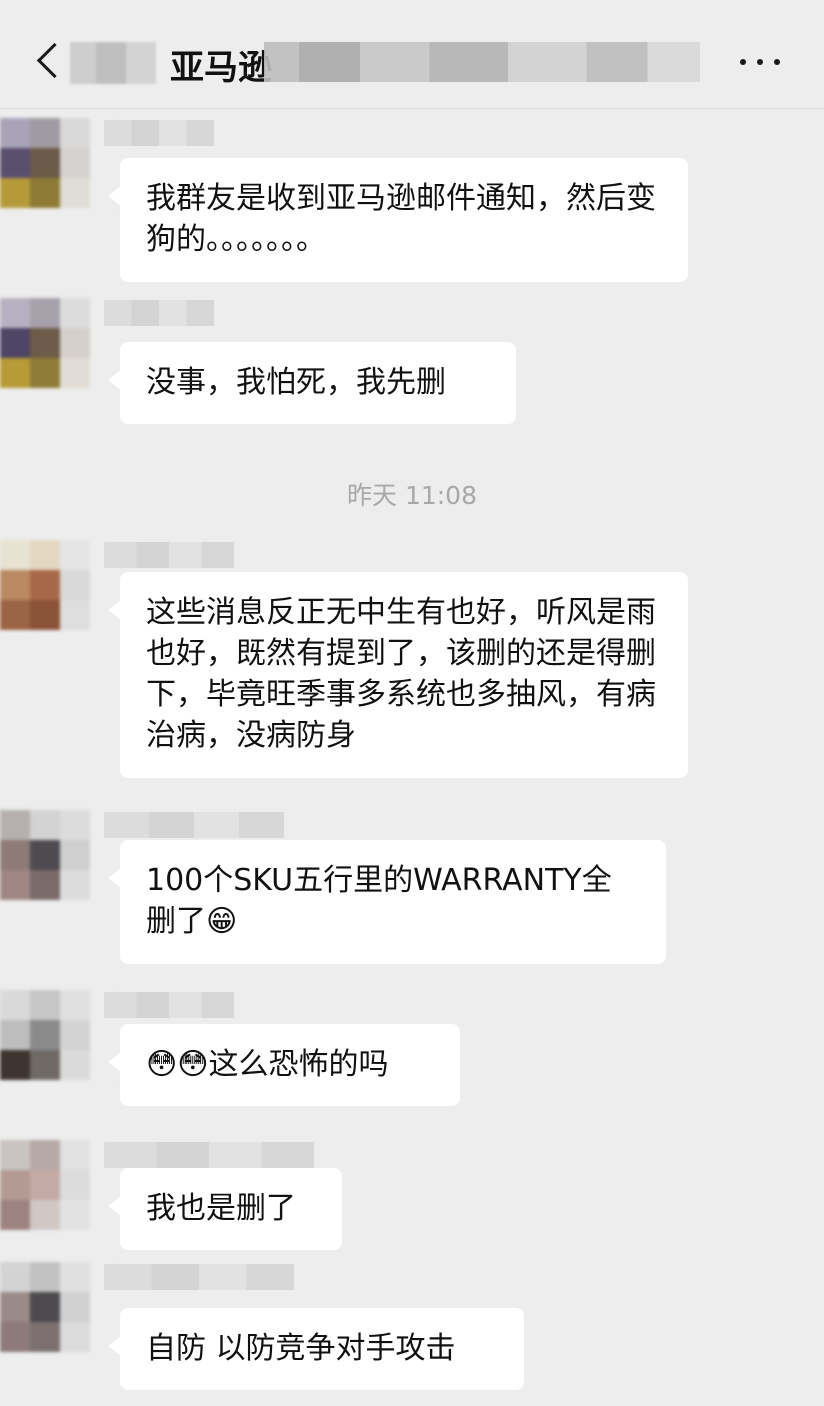  I want to click on message-text: 没事，我怕死，我先删, so click(296, 382).